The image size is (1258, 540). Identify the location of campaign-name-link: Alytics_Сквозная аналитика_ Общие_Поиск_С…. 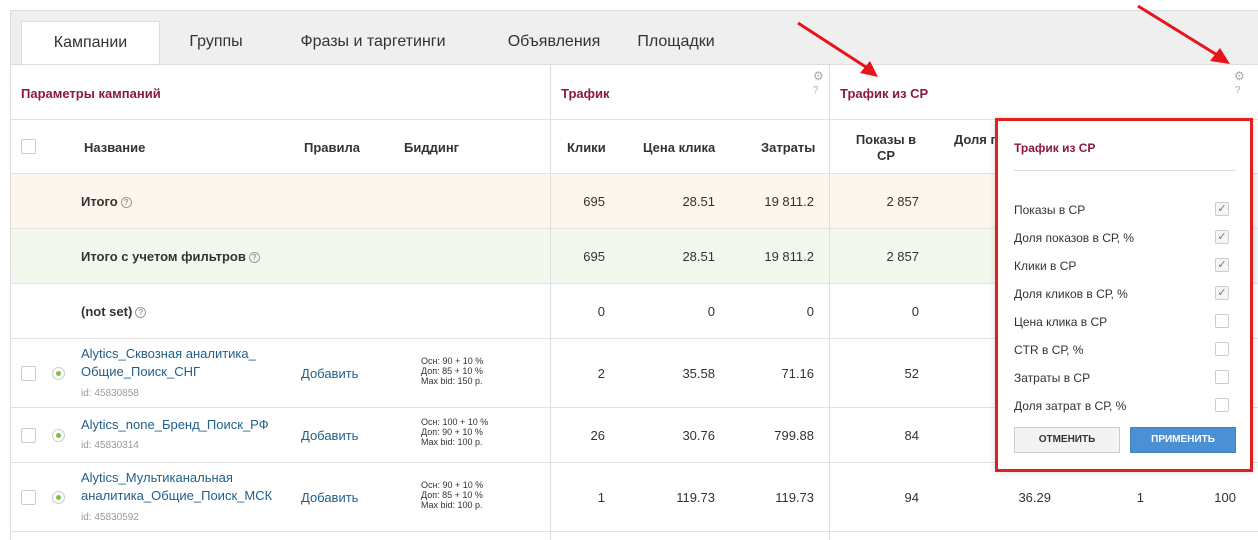
(168, 363).